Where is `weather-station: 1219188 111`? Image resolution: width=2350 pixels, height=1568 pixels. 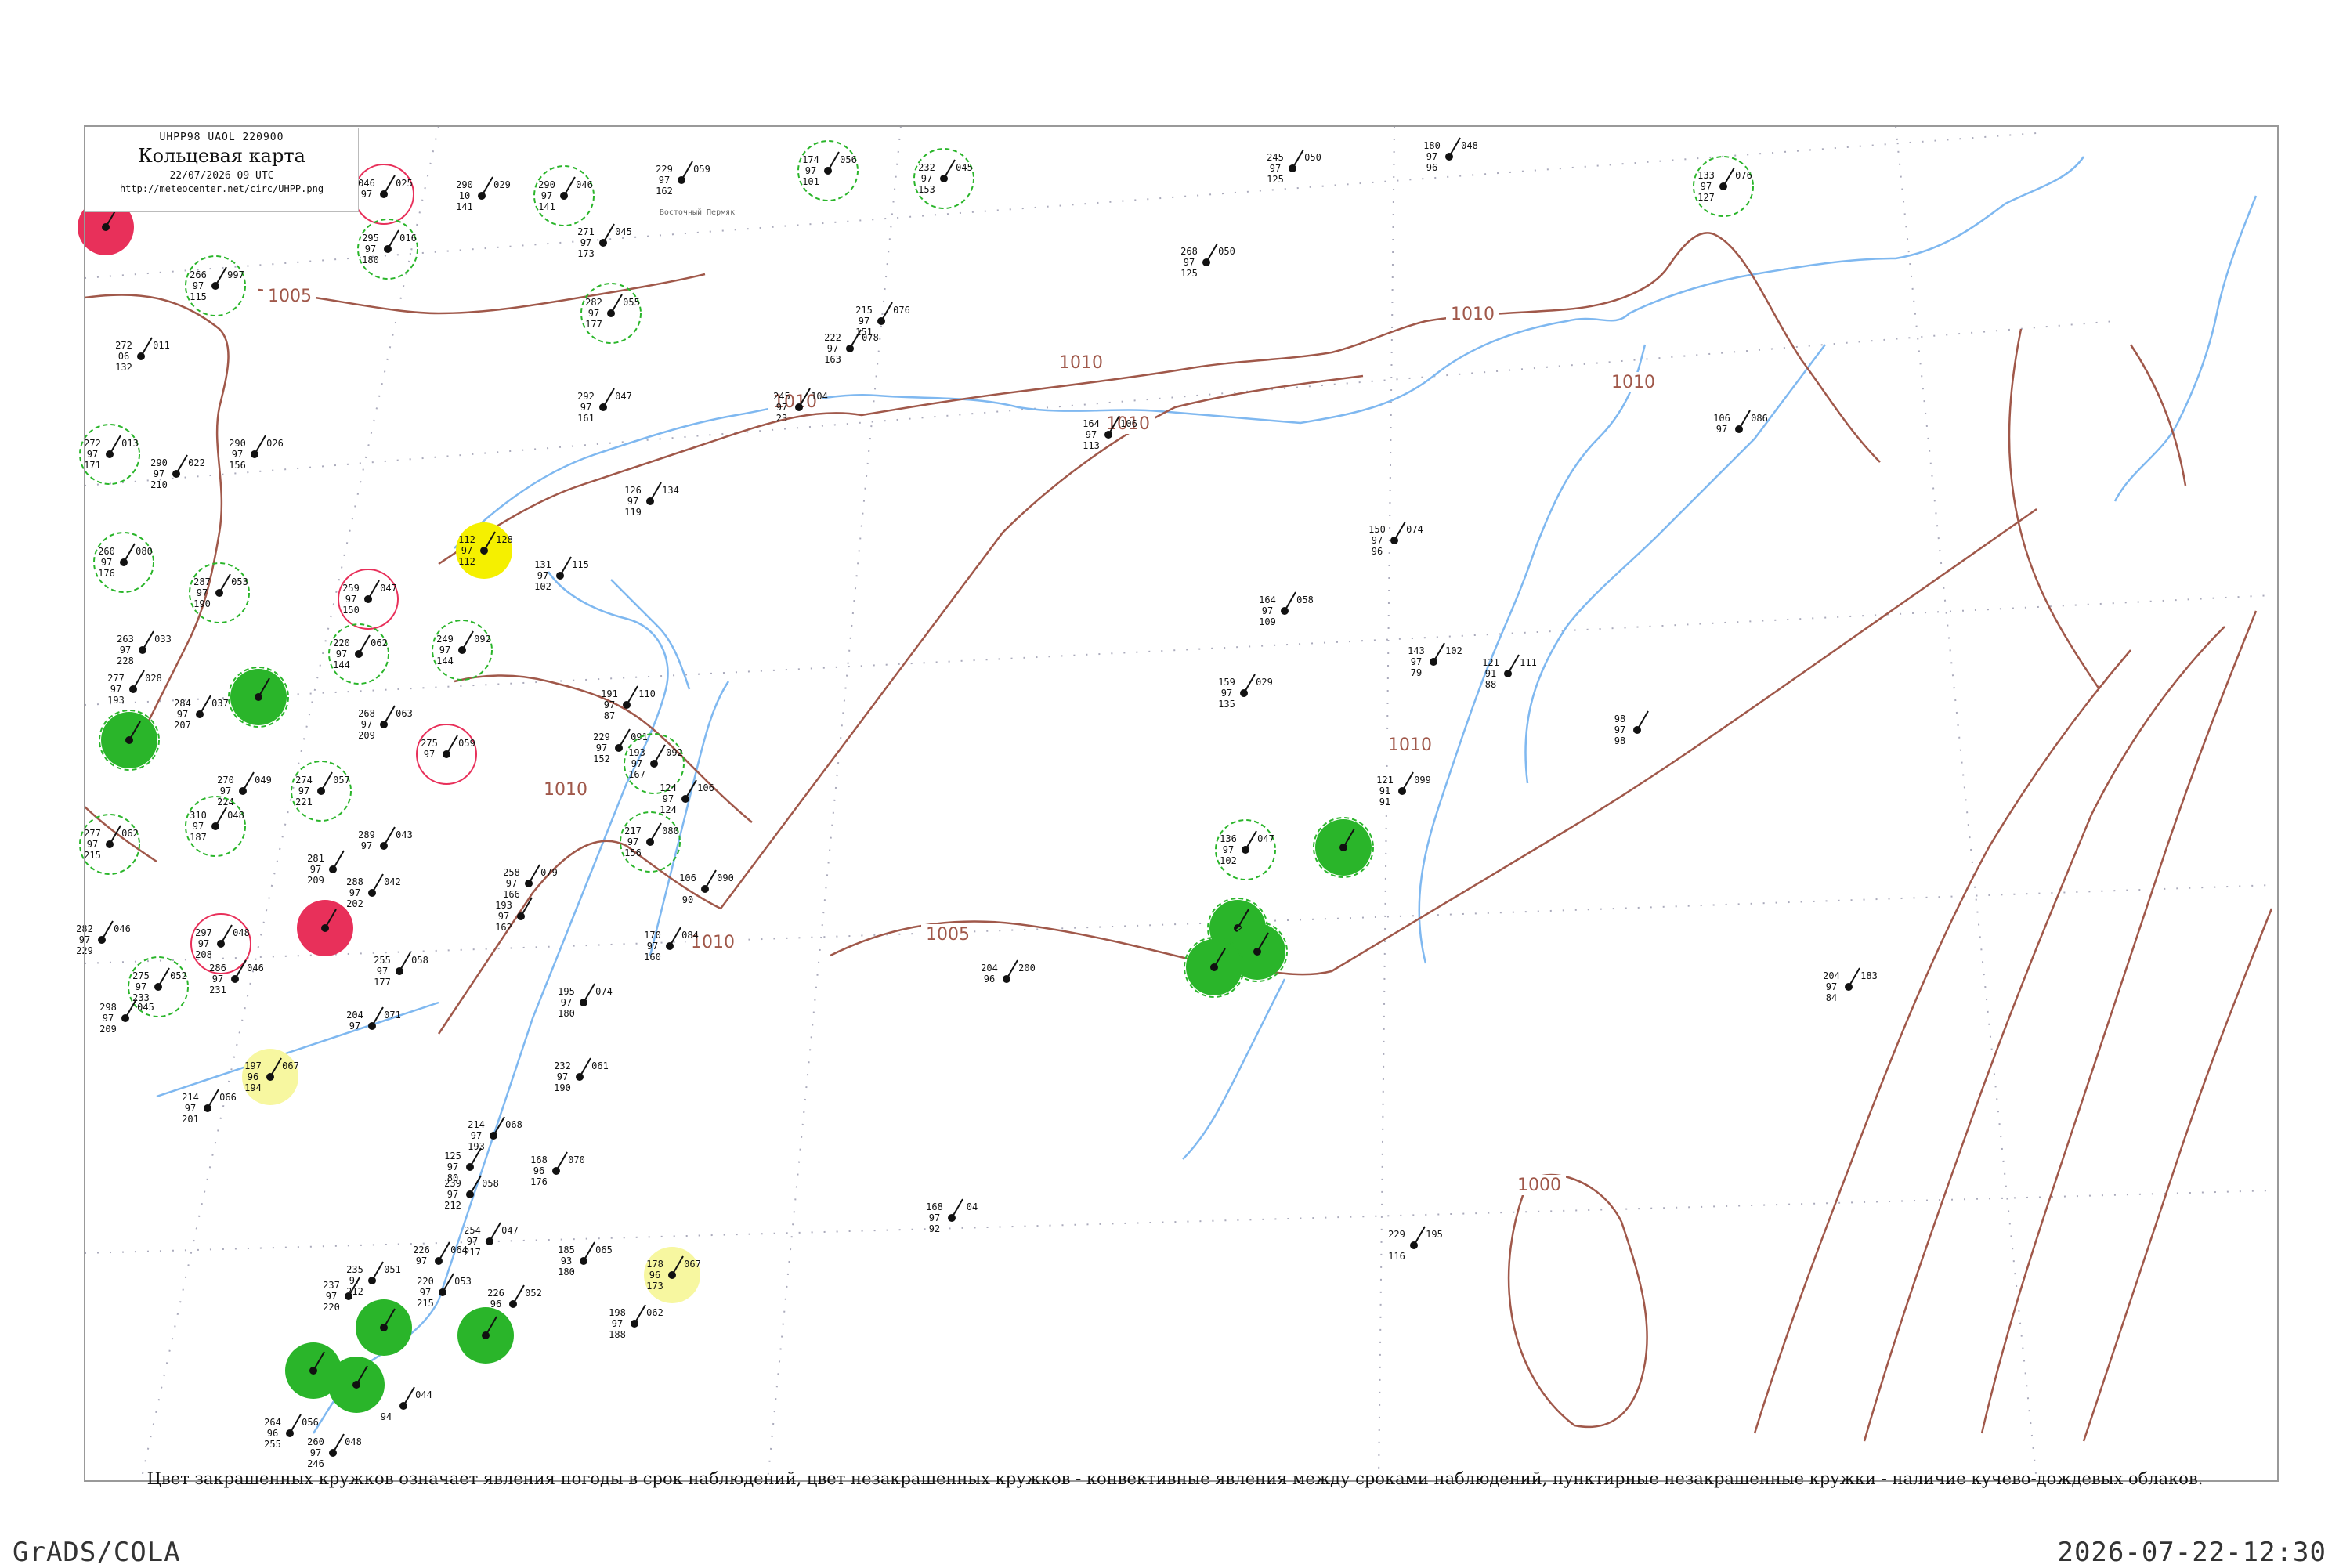
weather-station: 1219188 111 is located at coordinates (1510, 672).